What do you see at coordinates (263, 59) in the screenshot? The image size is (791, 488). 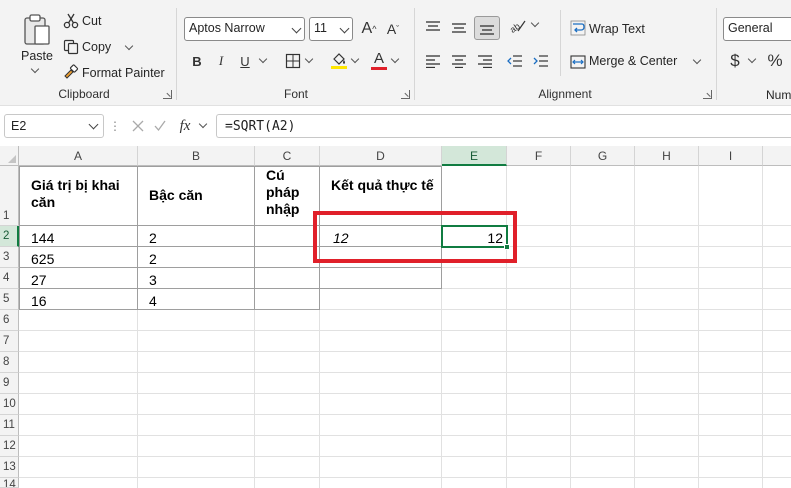 I see `underline-dropdown-icon` at bounding box center [263, 59].